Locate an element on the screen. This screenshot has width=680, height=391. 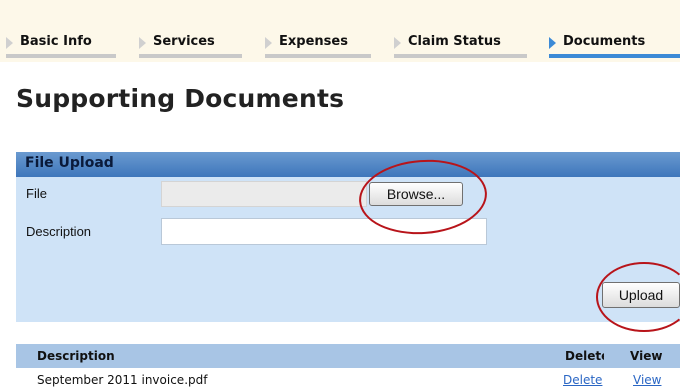
file-label: File is located at coordinates (36, 193).